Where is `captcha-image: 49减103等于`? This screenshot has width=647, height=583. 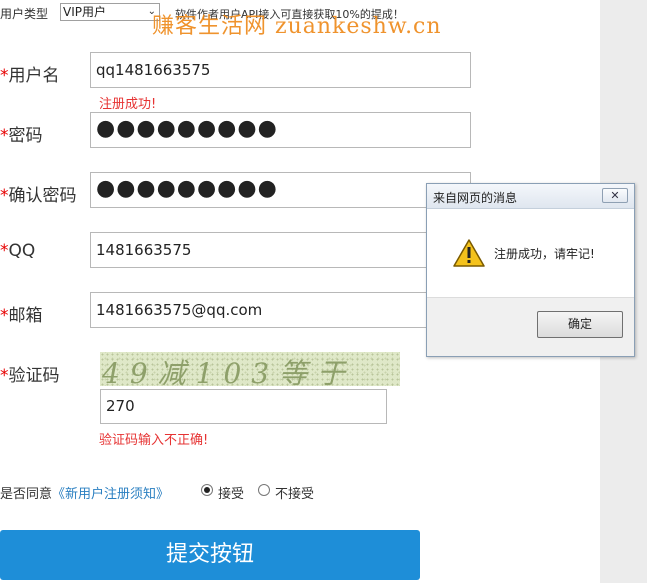 captcha-image: 49减103等于 is located at coordinates (250, 369).